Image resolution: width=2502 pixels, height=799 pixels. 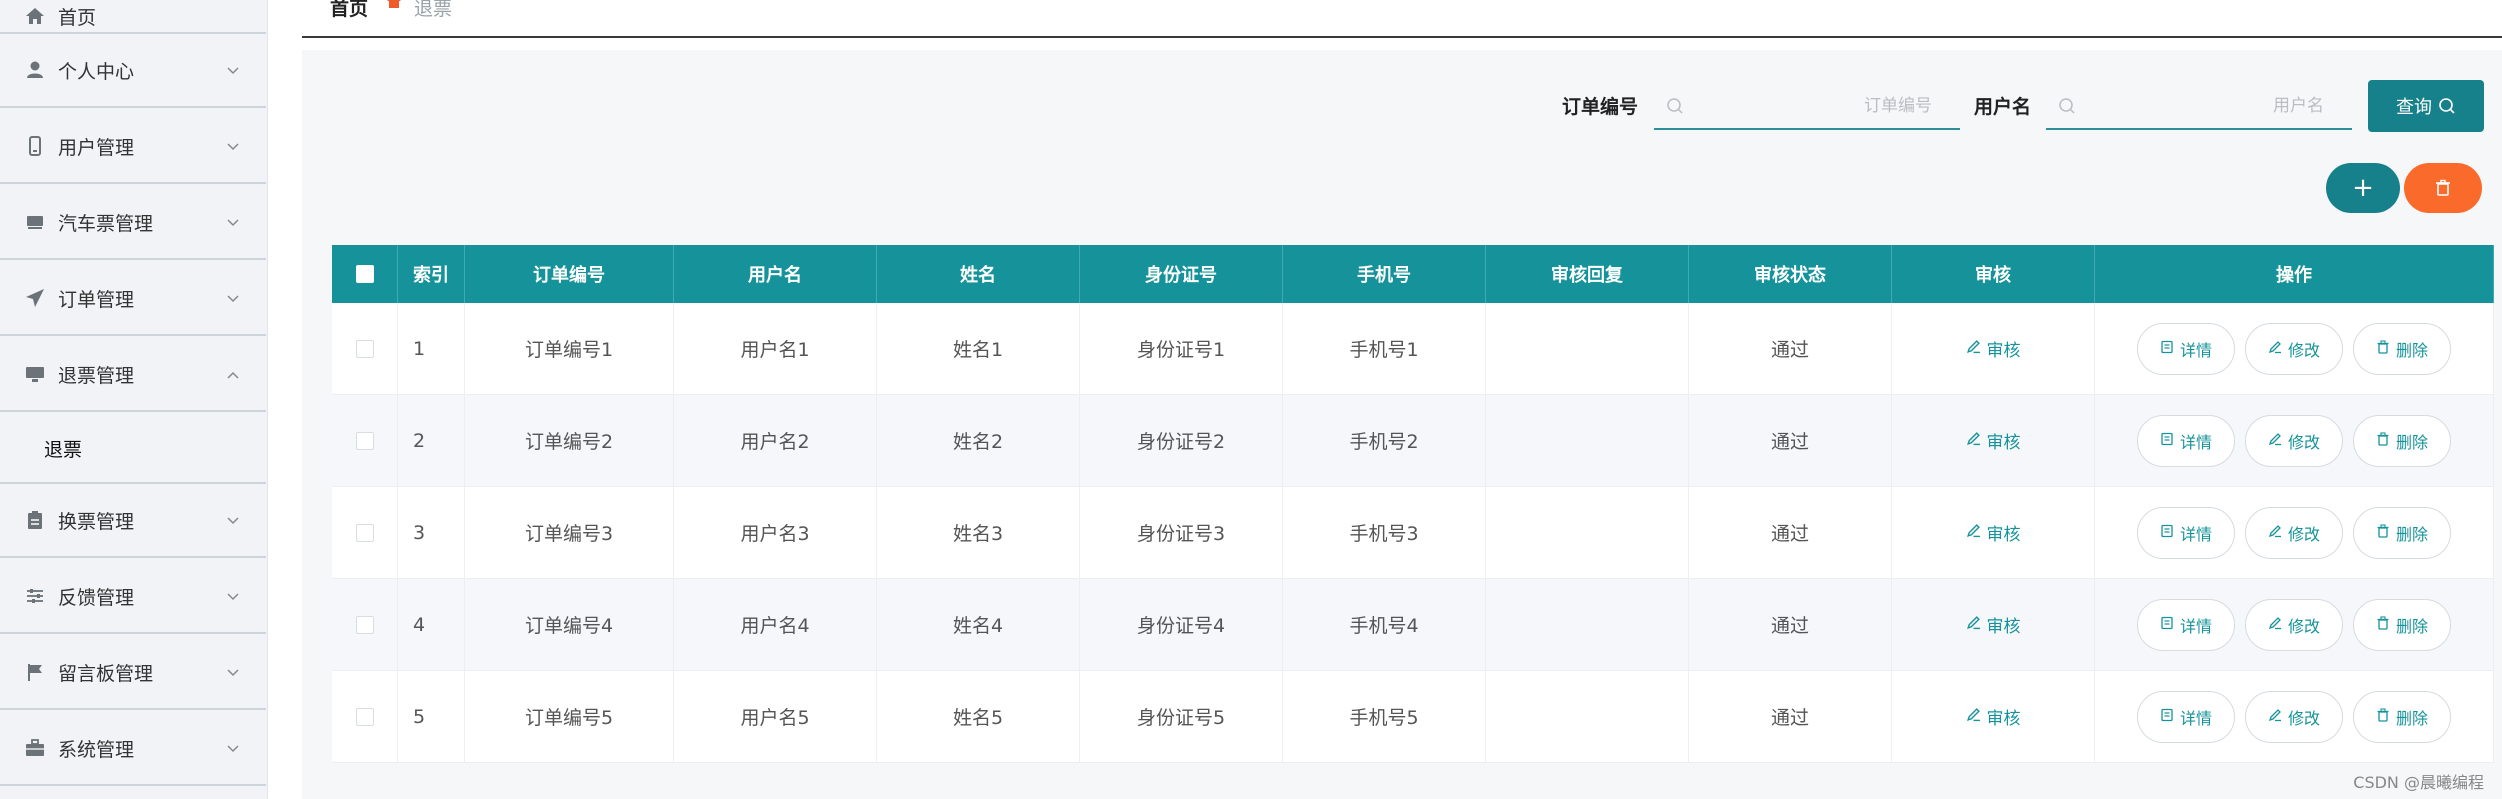 I want to click on sidebar-item-message-board-management: 留言板管理, so click(x=133, y=673).